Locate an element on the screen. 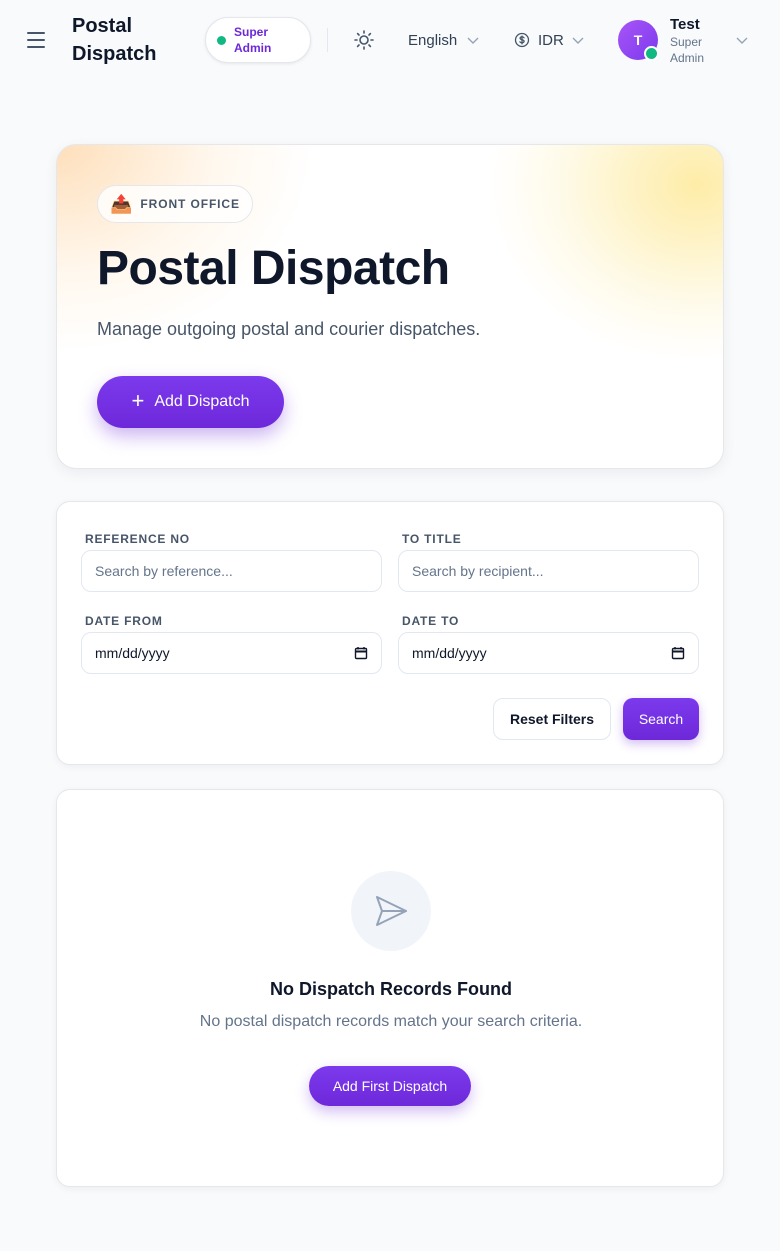  date-to-input: mm/dd/yyyy is located at coordinates (548, 653).